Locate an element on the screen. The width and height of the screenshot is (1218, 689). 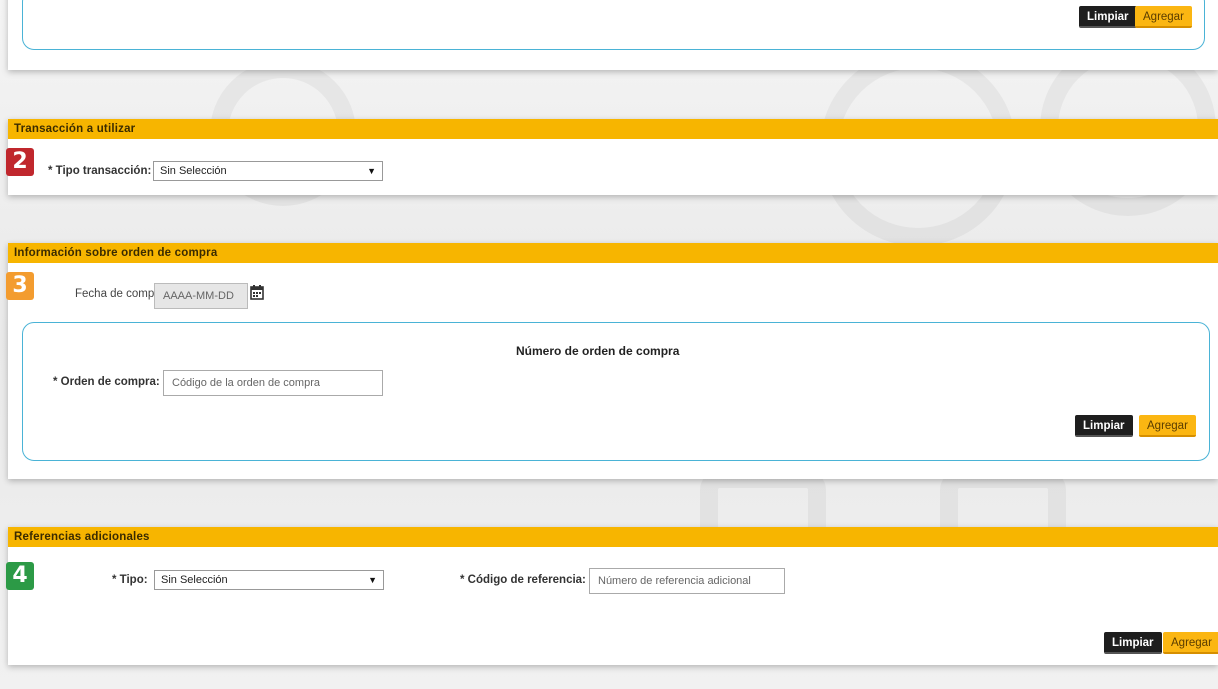
reference-type-label: * Tipo: is located at coordinates (130, 580).